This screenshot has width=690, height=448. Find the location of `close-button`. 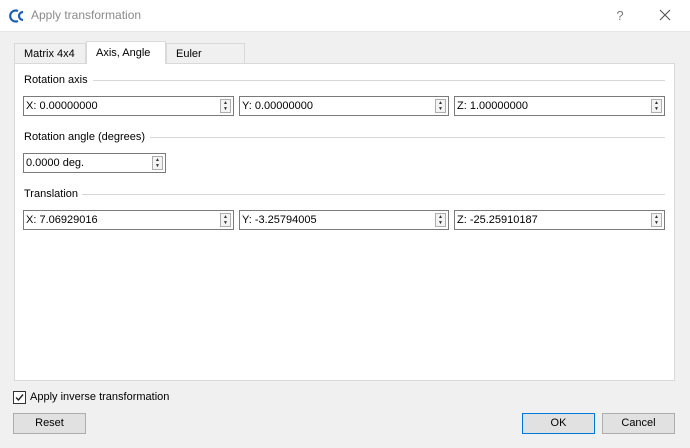

close-button is located at coordinates (665, 15).